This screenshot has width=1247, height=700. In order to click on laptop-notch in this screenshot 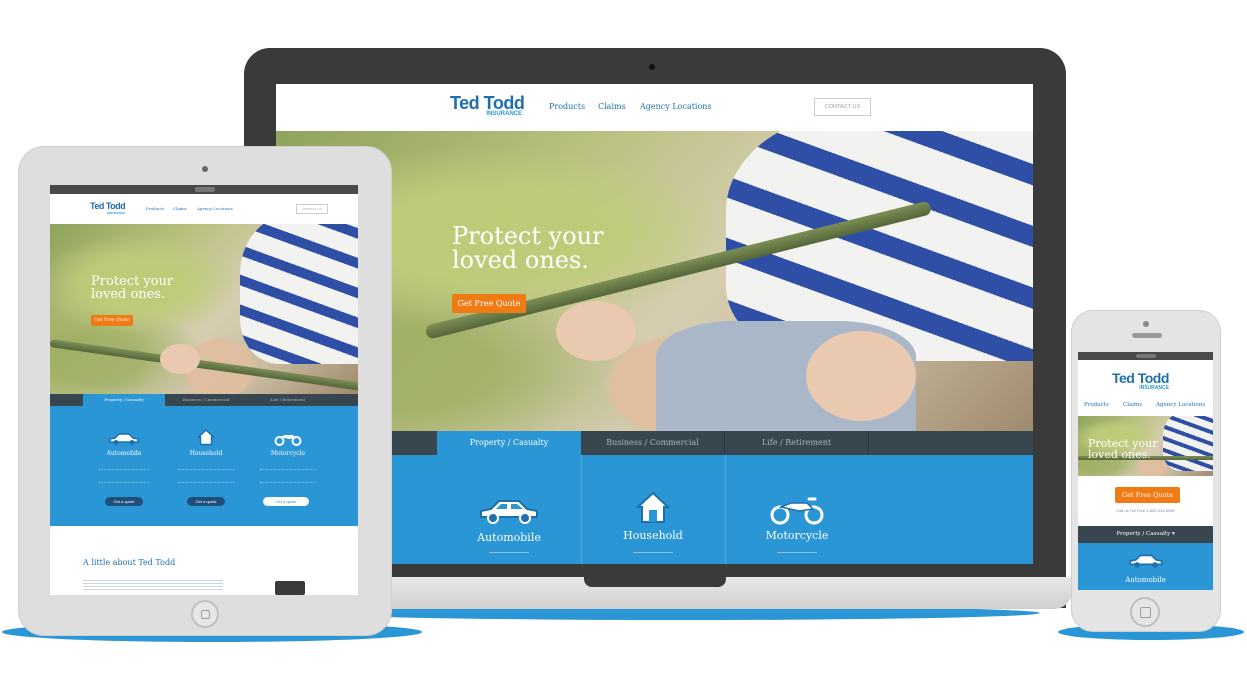, I will do `click(655, 582)`.